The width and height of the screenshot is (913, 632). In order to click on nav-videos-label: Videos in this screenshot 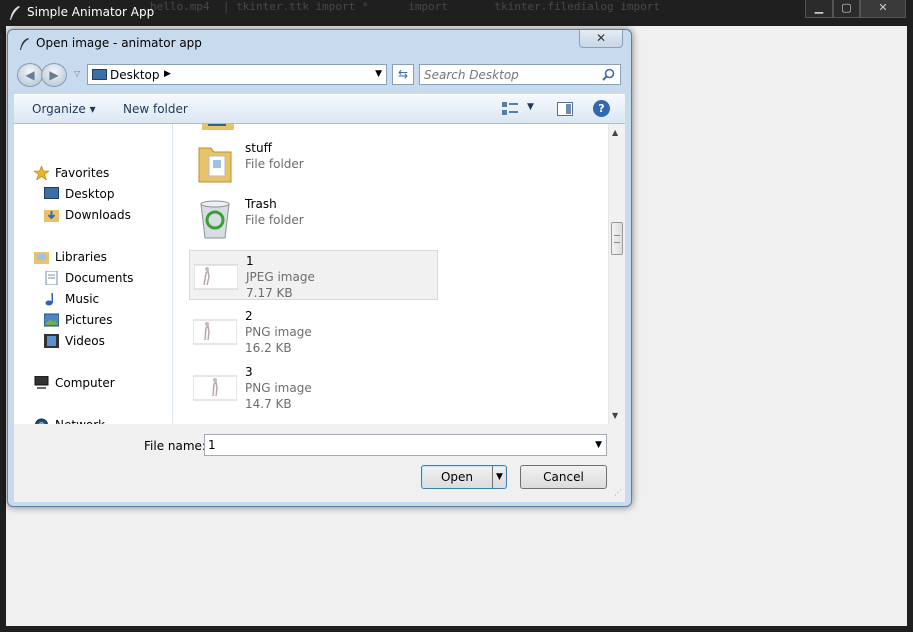, I will do `click(85, 341)`.